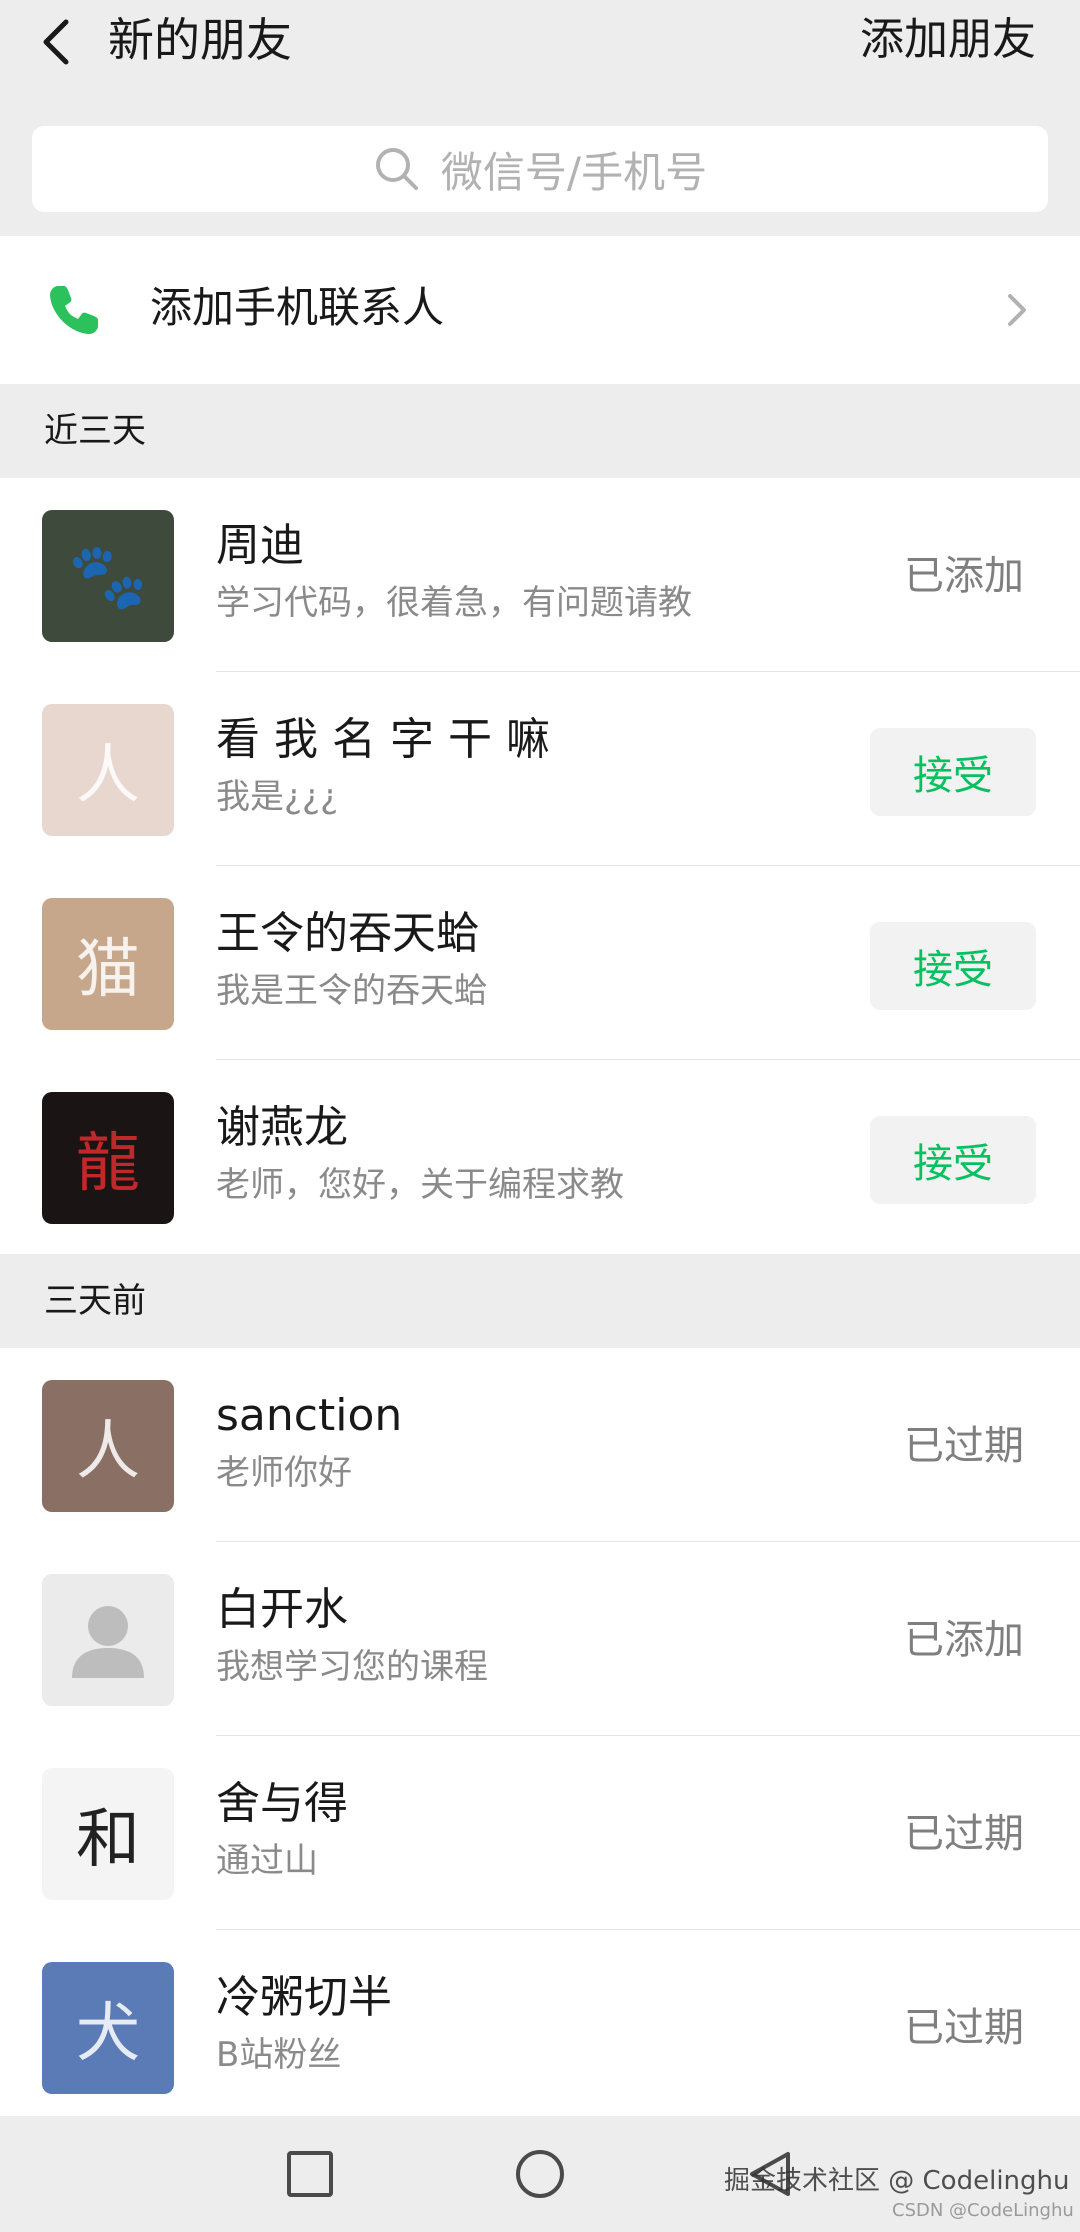 Image resolution: width=1080 pixels, height=2232 pixels. I want to click on avatar-image-icon: 龍, so click(108, 1164).